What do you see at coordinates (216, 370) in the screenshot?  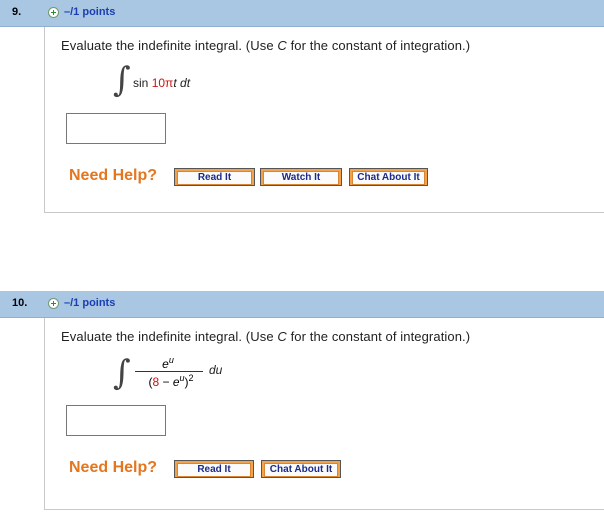 I see `differential: du` at bounding box center [216, 370].